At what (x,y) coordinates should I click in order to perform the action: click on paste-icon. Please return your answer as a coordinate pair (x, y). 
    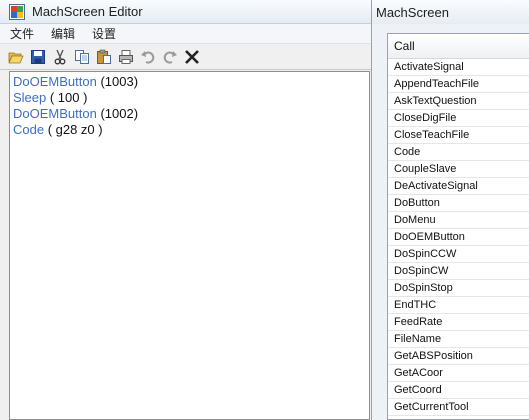
    Looking at the image, I should click on (104, 56).